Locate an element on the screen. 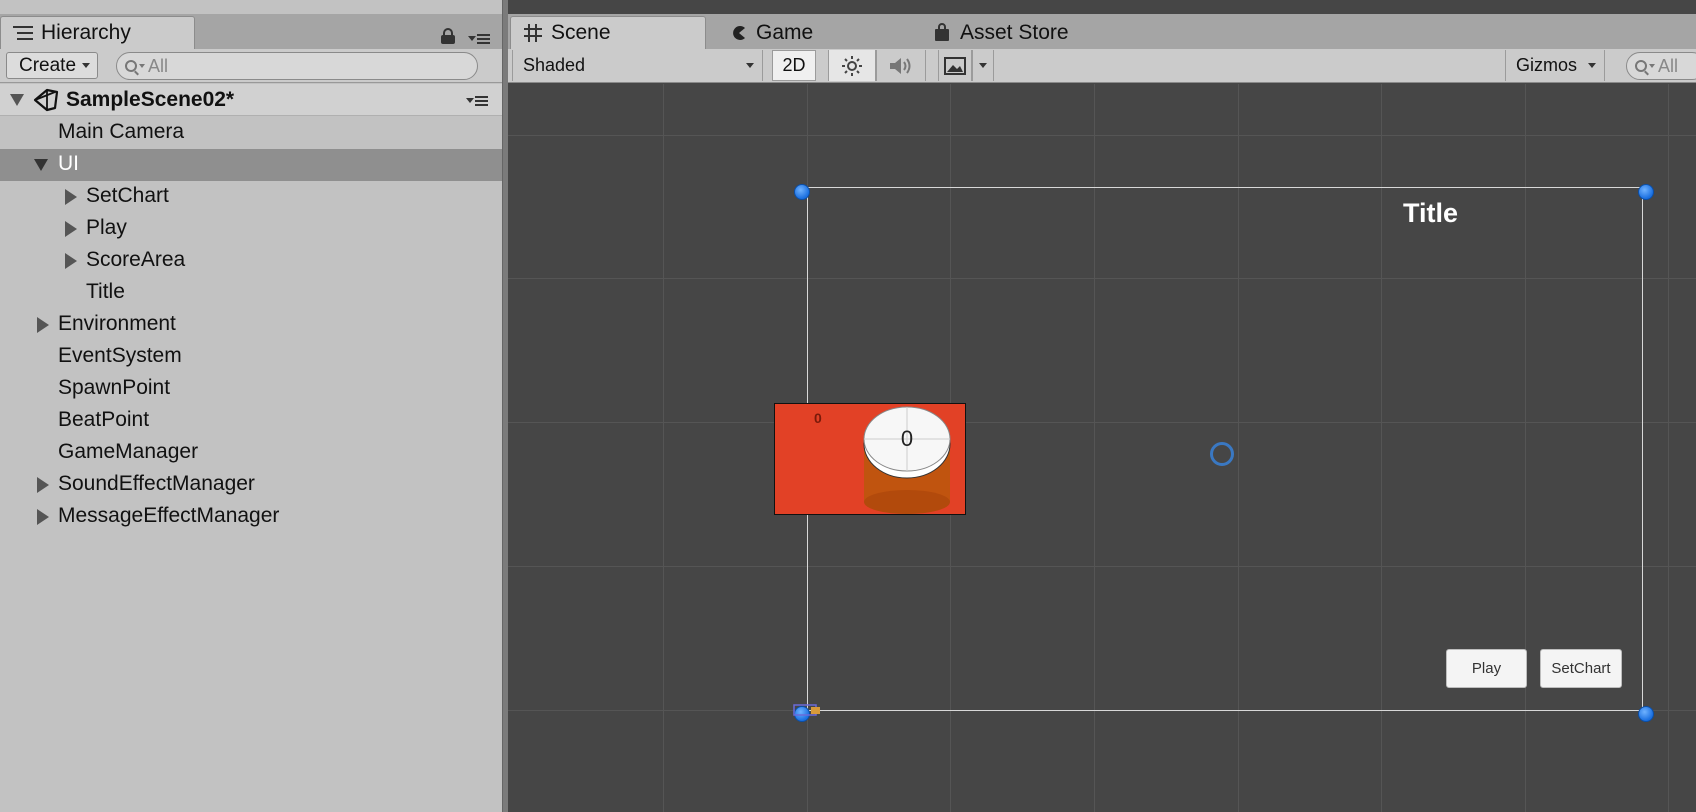  hierarchy-item-label: SpawnPoint is located at coordinates (114, 387).